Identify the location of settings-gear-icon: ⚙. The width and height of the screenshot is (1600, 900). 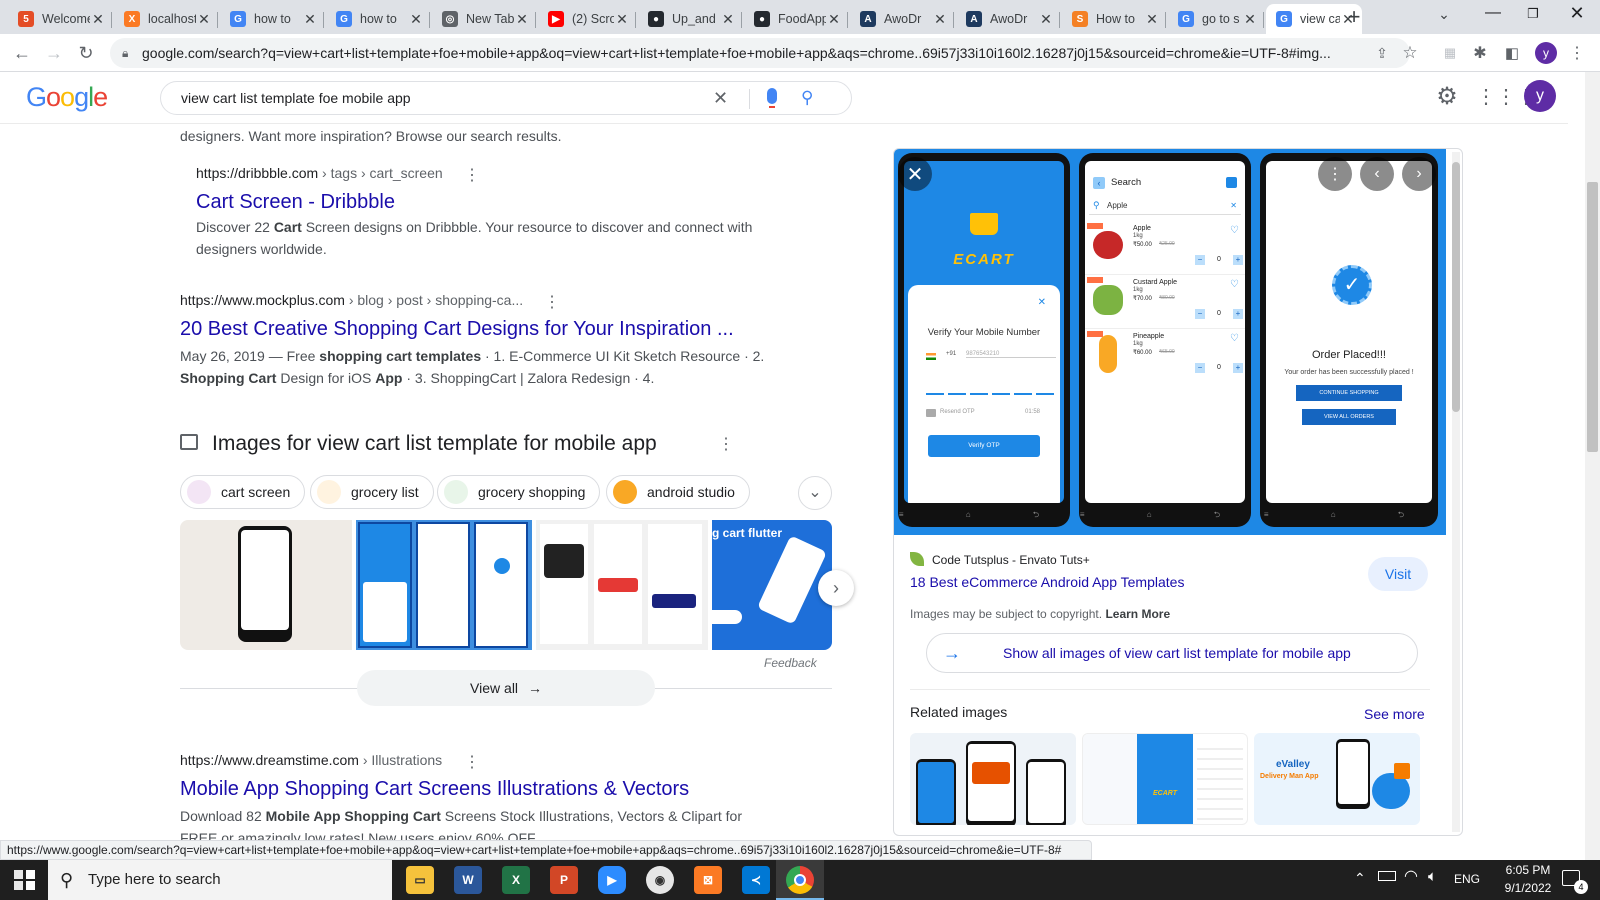
(1447, 97).